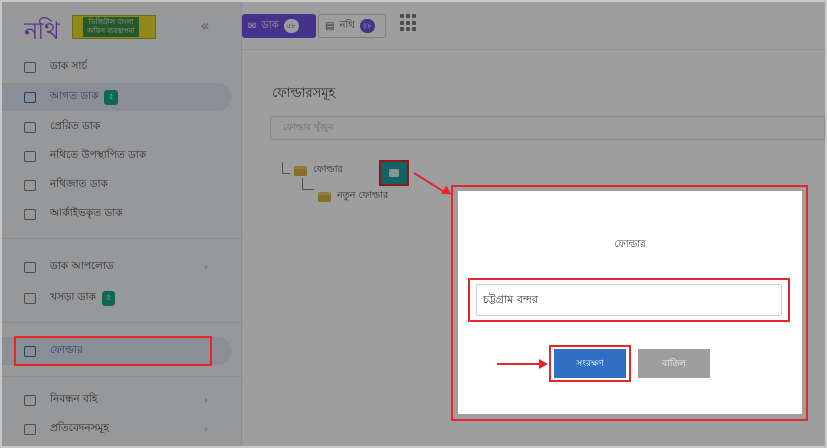 This screenshot has height=448, width=827. Describe the element at coordinates (590, 363) in the screenshot. I see `save-button: সংরক্ষণ` at that location.